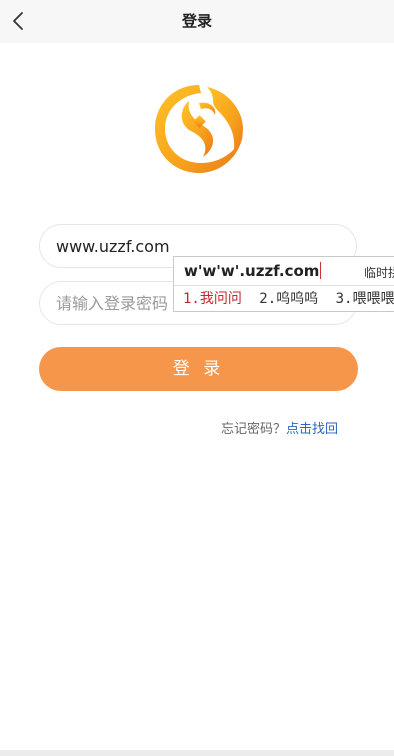 The height and width of the screenshot is (756, 394). I want to click on ime-candidate-1: 1.我问问, so click(212, 299).